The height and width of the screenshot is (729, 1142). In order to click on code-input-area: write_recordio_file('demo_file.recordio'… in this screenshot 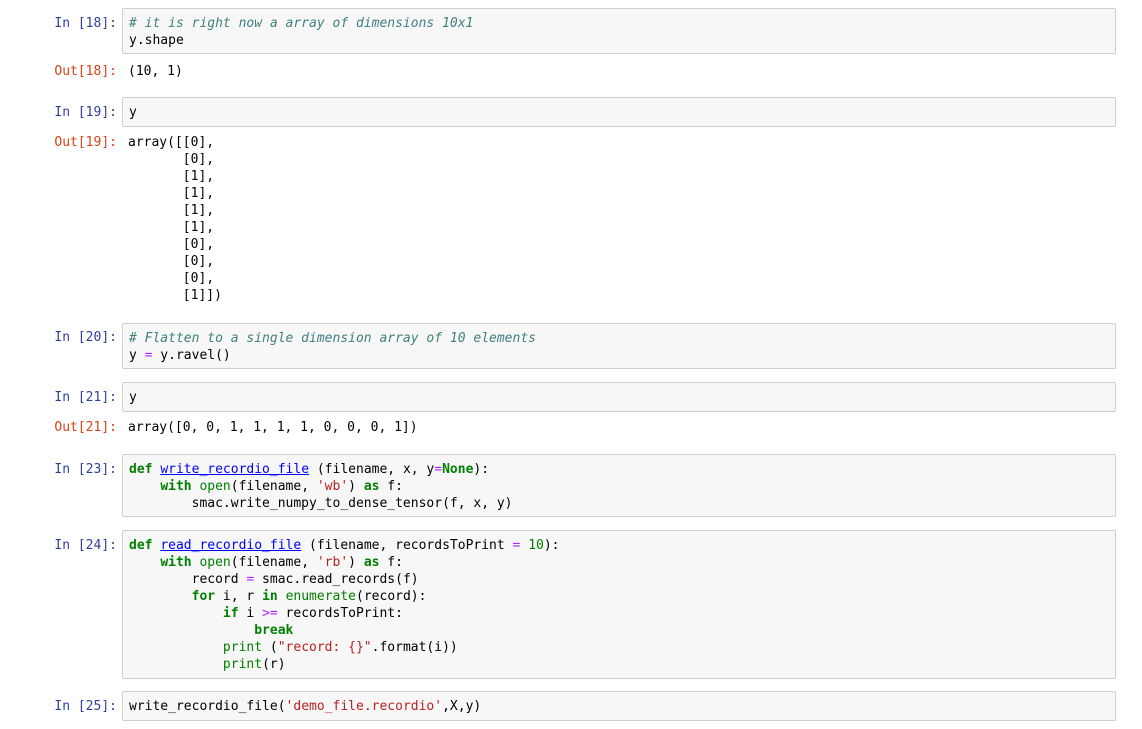, I will do `click(619, 706)`.